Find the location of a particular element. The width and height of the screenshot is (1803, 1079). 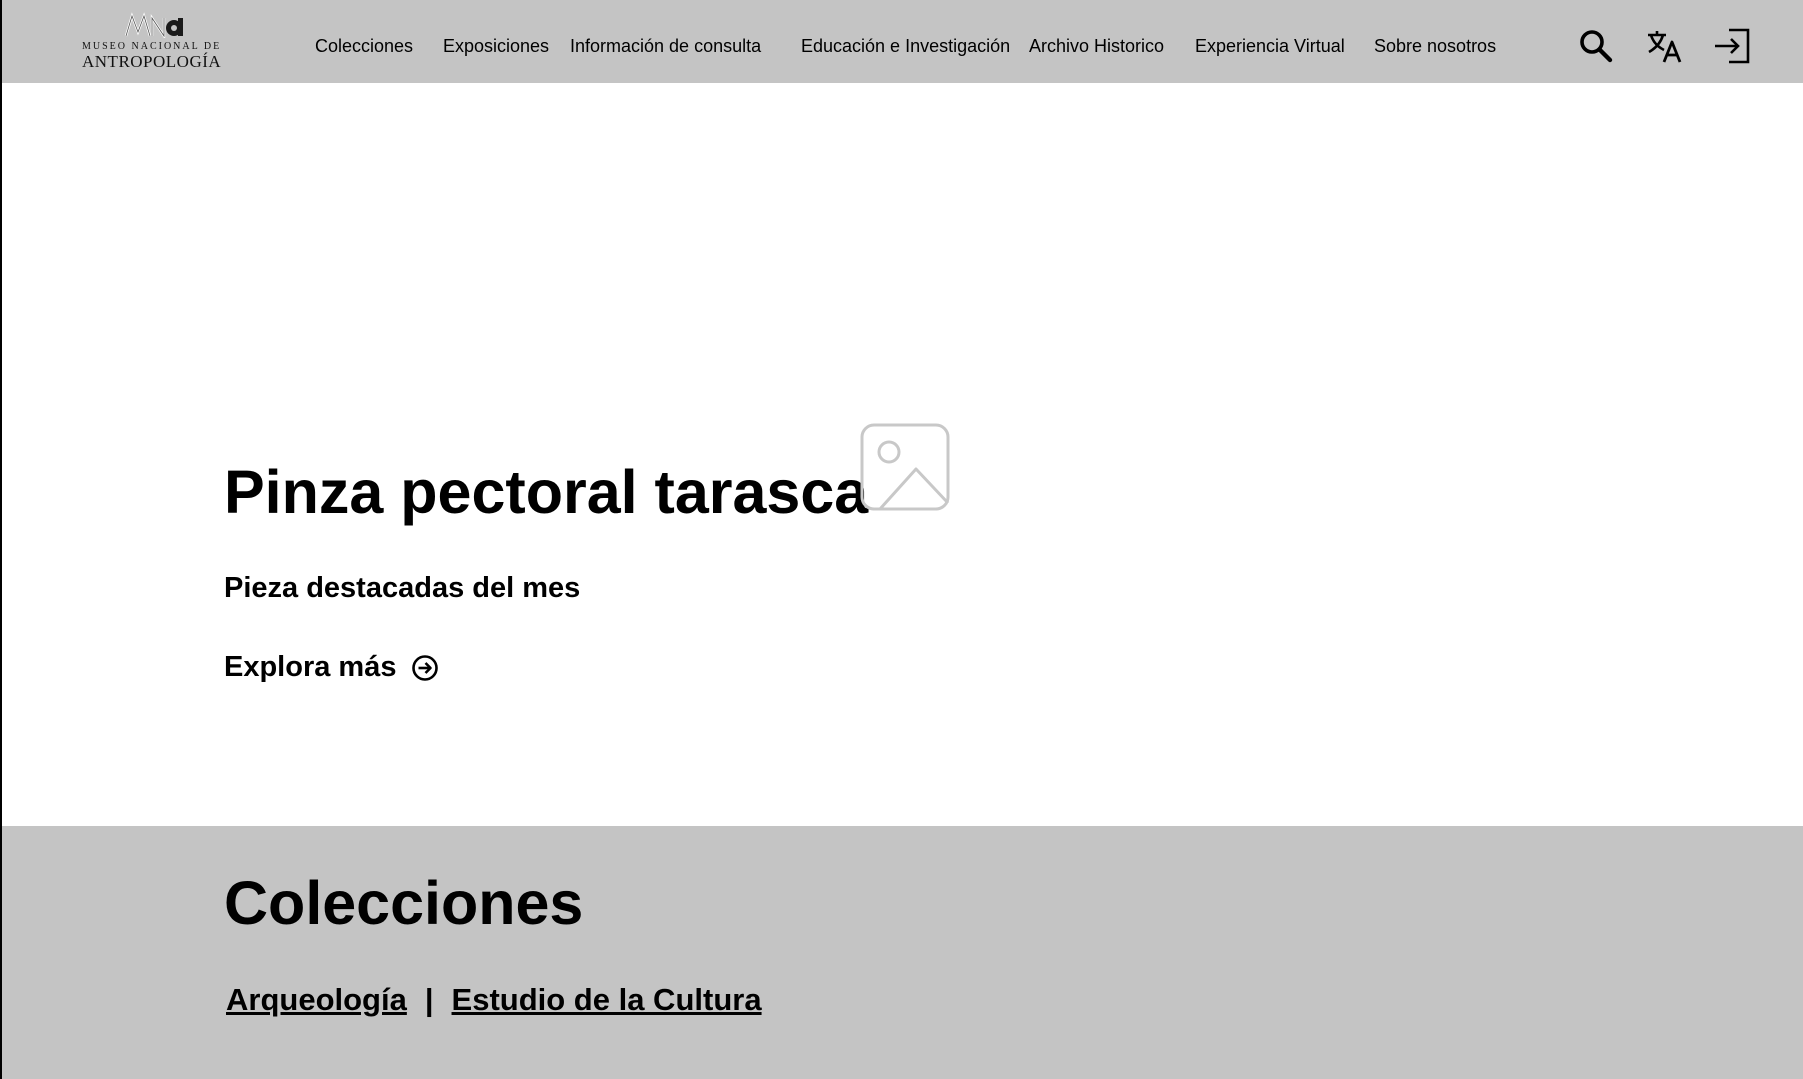

explore-more-label: Explora más is located at coordinates (310, 667).